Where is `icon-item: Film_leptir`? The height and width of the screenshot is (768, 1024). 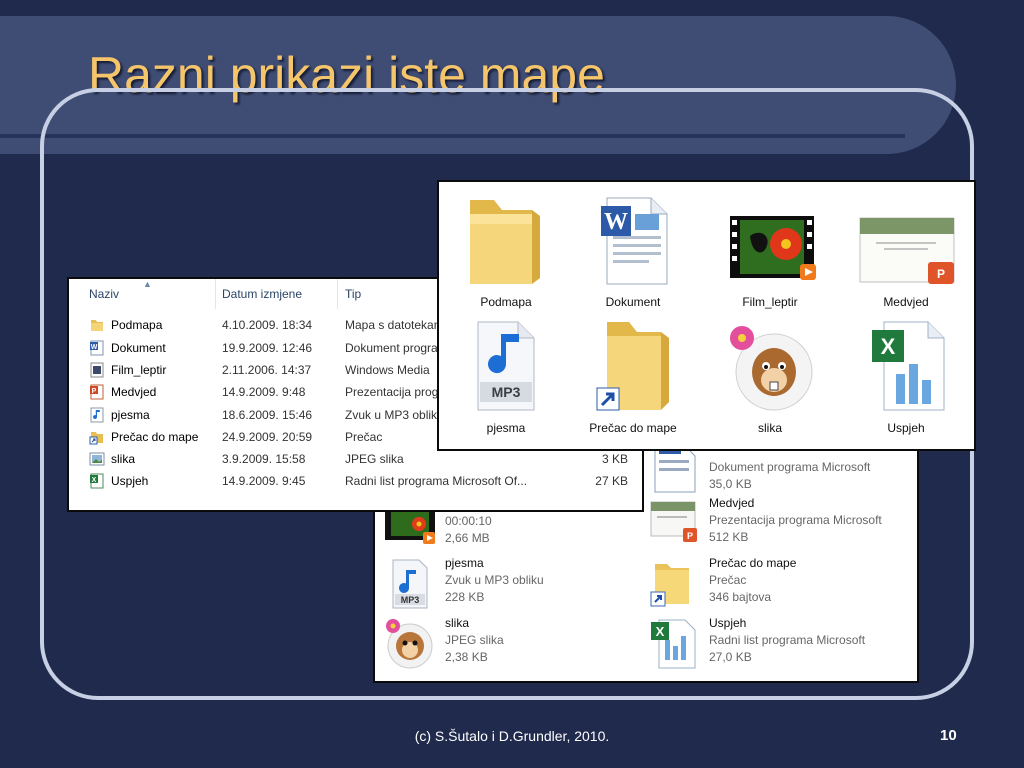 icon-item: Film_leptir is located at coordinates (770, 251).